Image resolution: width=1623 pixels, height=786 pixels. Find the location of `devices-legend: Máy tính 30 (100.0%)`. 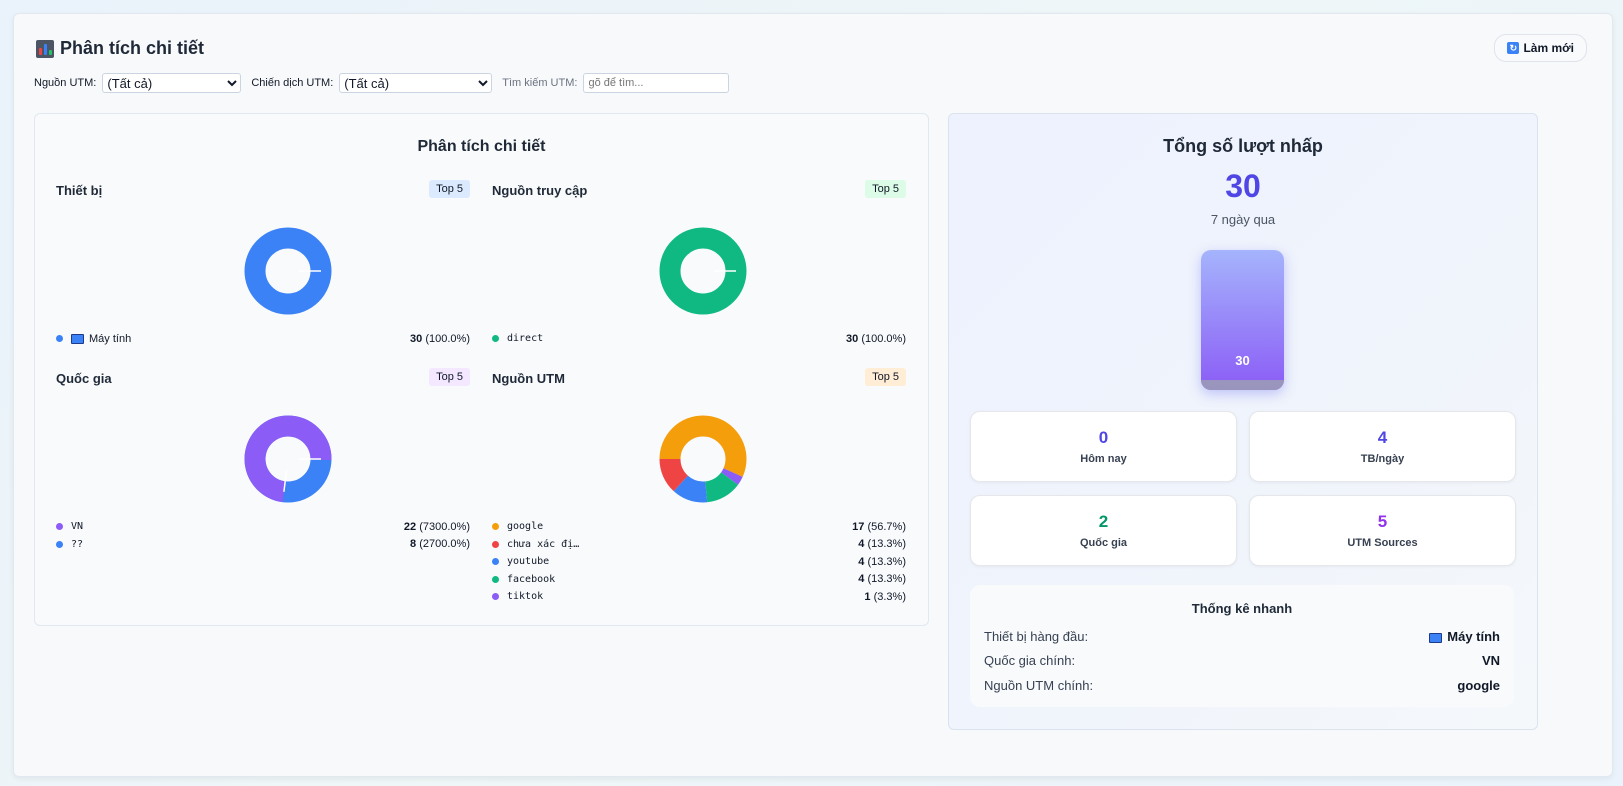

devices-legend: Máy tính 30 (100.0%) is located at coordinates (263, 339).